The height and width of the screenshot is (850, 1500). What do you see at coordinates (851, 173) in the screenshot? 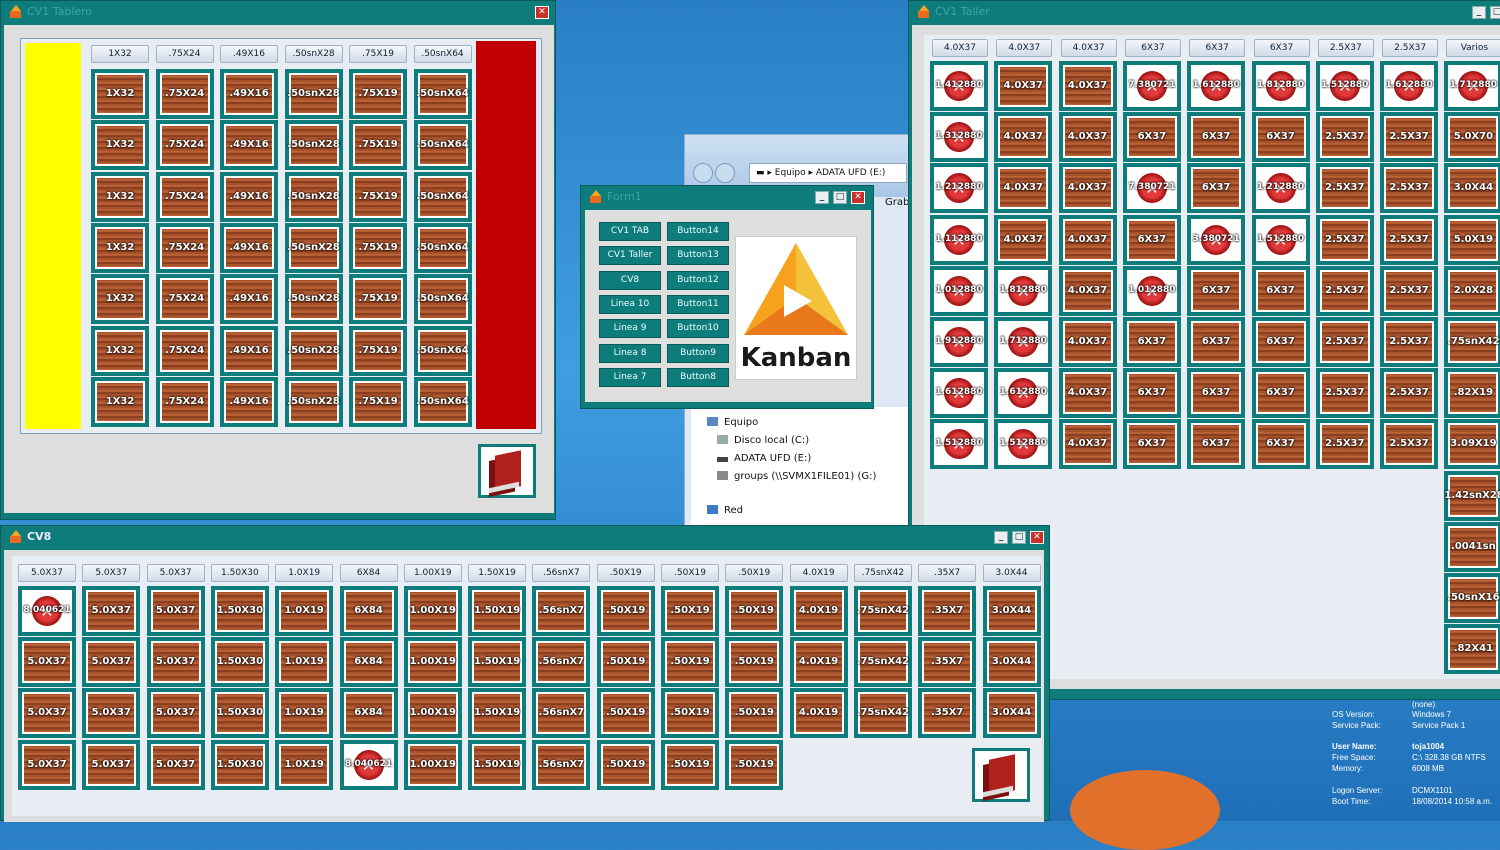
I see `crumb-drive: ADATA UFD (E:)` at bounding box center [851, 173].